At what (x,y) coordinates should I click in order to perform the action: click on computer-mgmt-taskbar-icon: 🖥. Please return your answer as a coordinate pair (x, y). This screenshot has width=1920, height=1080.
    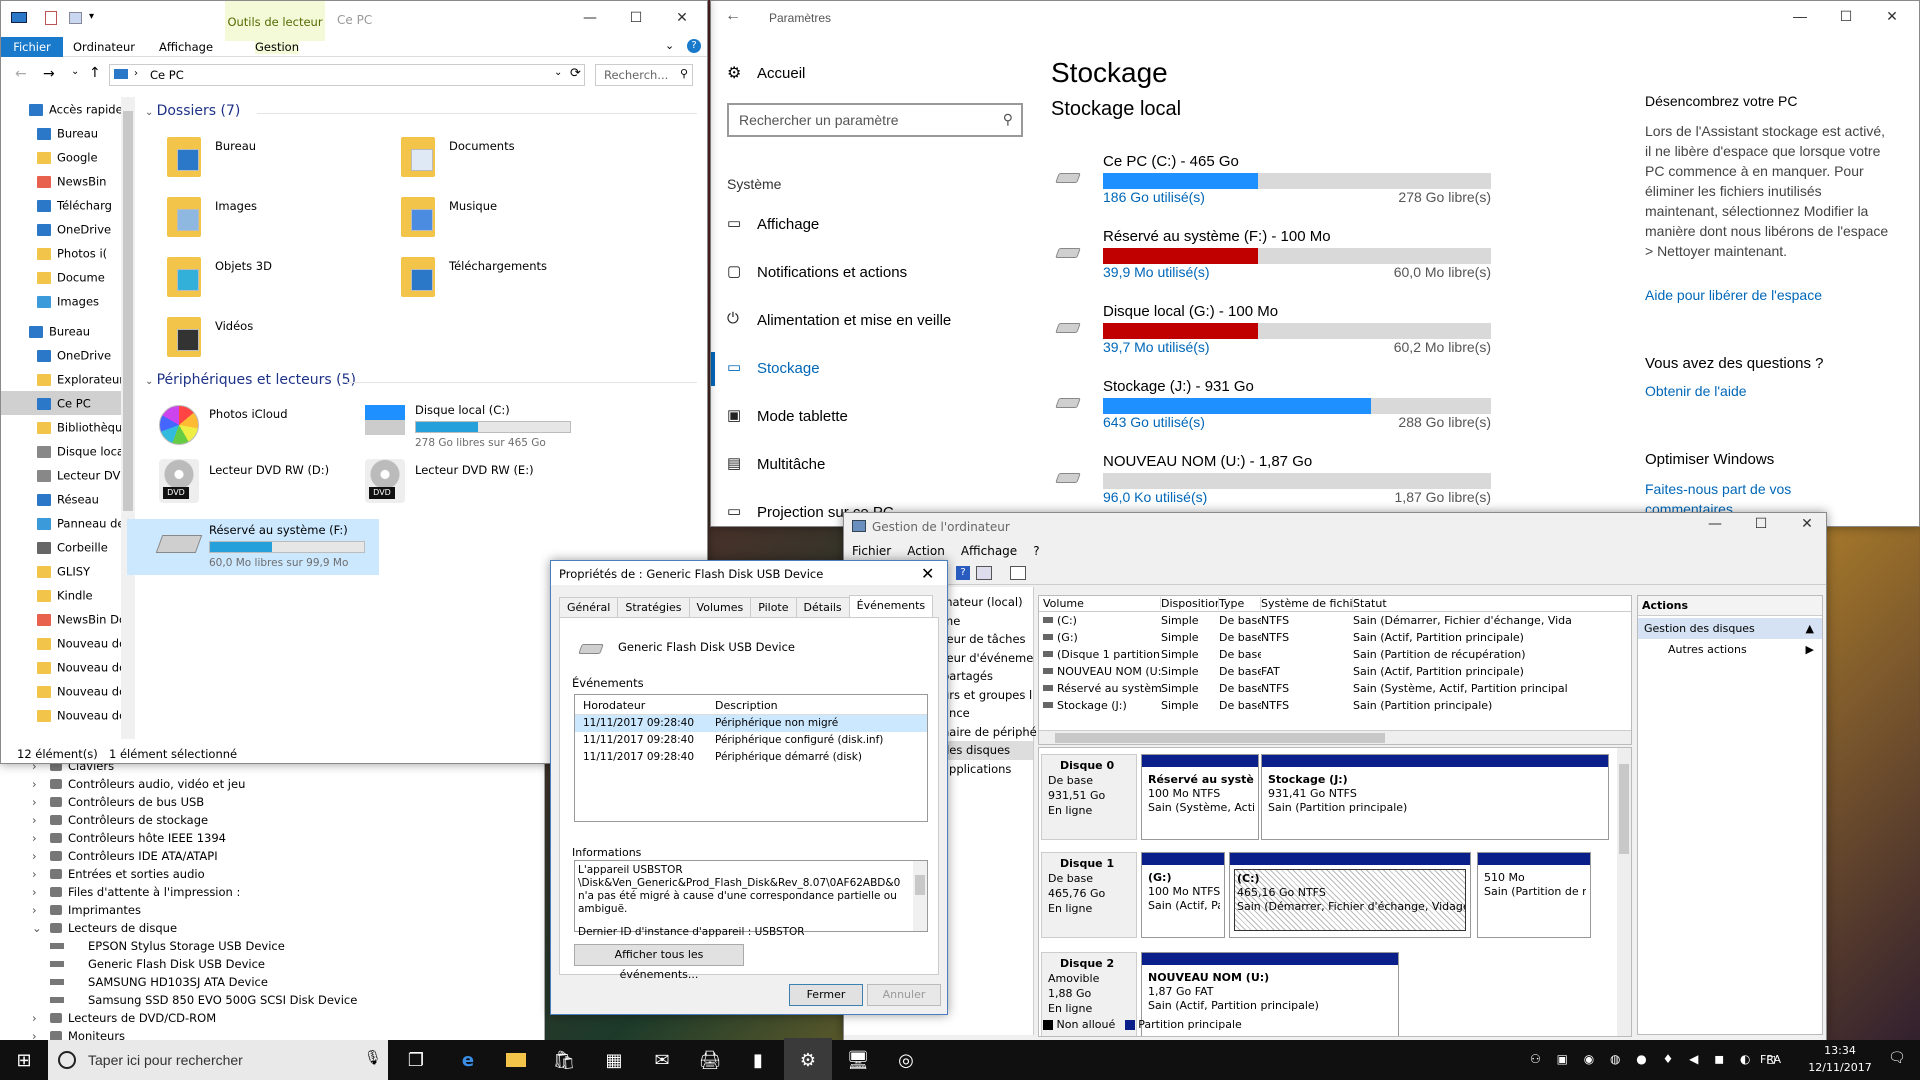
    Looking at the image, I should click on (858, 1059).